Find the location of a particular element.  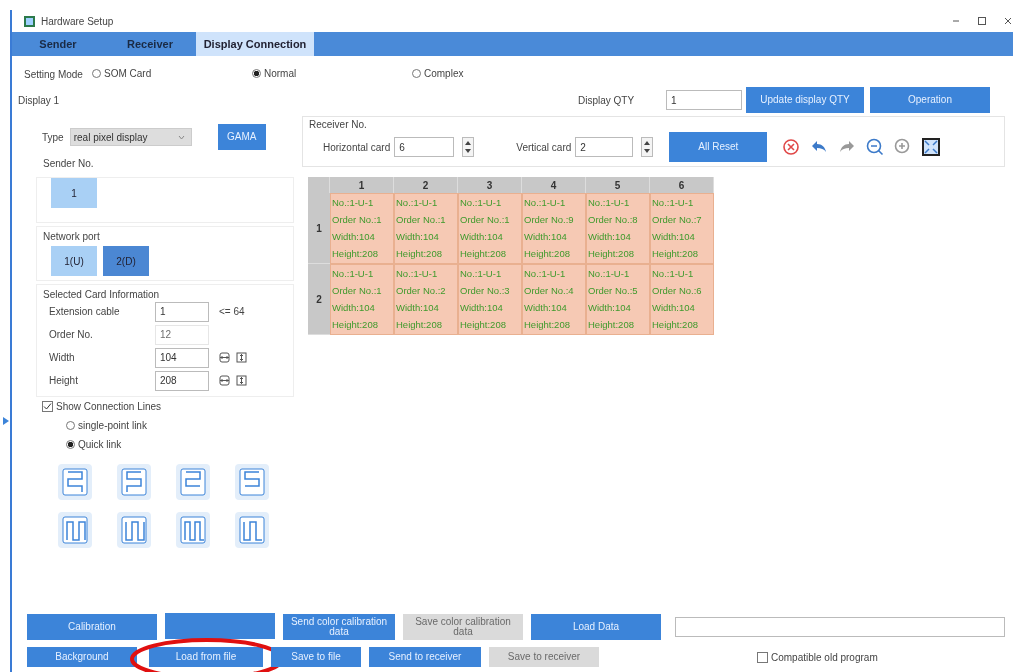

port-chip: 1(U) is located at coordinates (74, 261).